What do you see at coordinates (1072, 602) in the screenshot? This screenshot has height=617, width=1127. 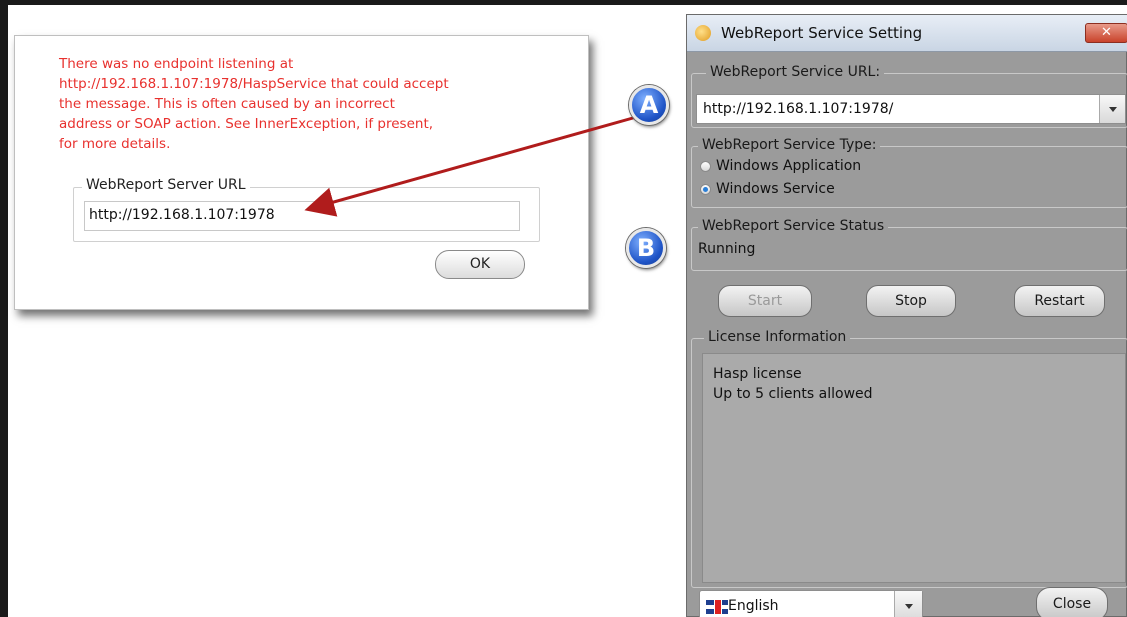 I see `close-button: Close` at bounding box center [1072, 602].